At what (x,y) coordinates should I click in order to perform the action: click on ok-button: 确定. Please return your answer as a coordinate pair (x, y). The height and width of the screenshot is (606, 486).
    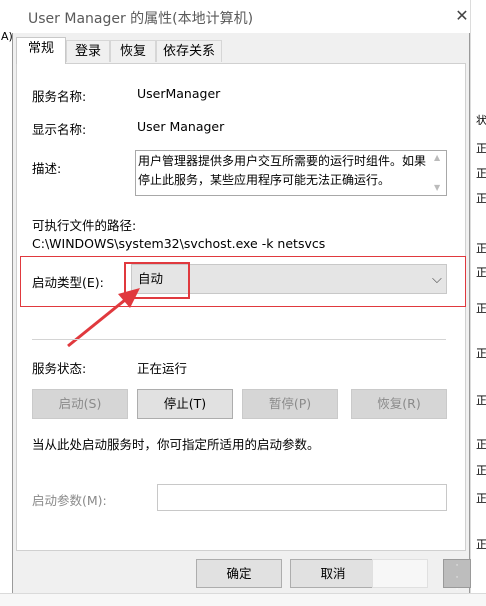
    Looking at the image, I should click on (239, 573).